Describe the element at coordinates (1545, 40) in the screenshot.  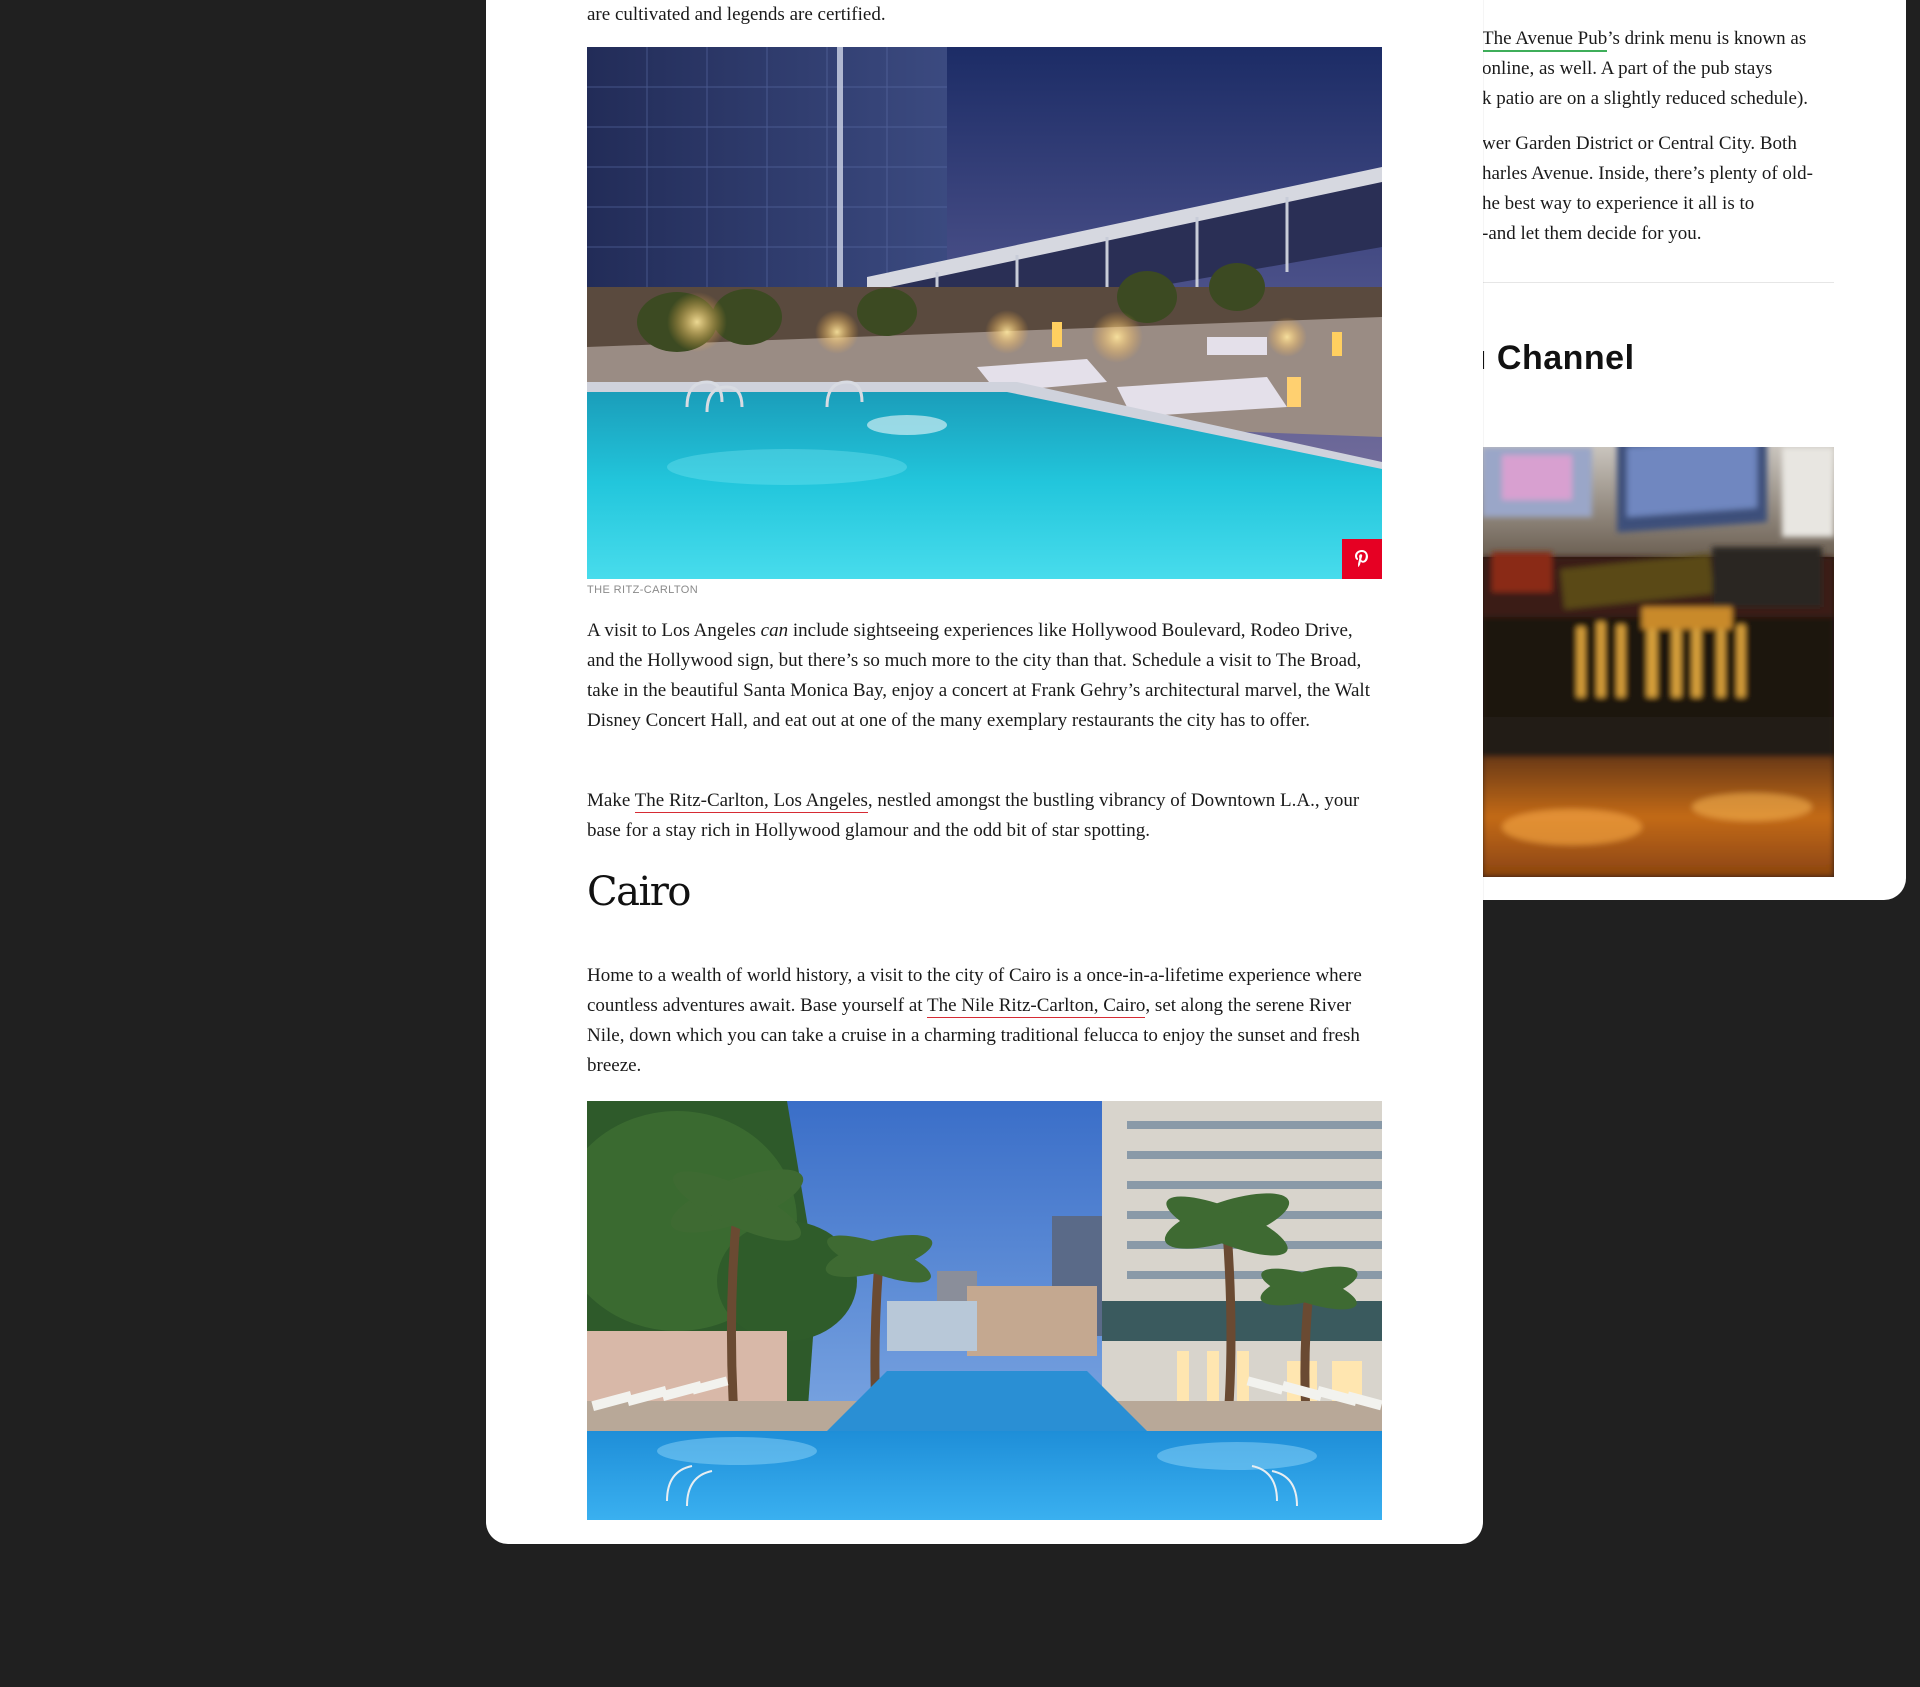
I see `avenue-pub-link: The Avenue Pub` at that location.